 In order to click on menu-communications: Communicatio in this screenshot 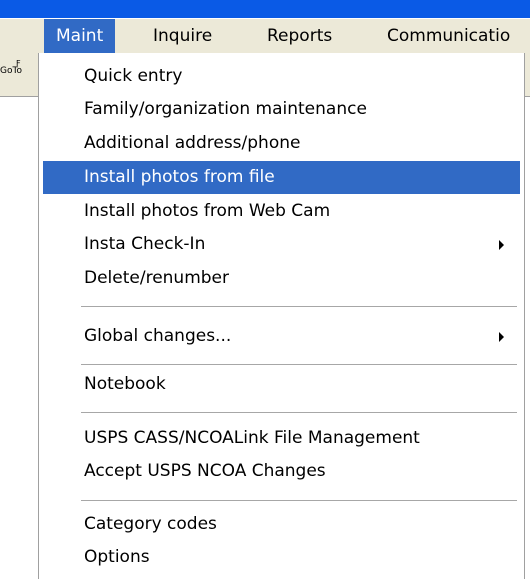, I will do `click(448, 36)`.